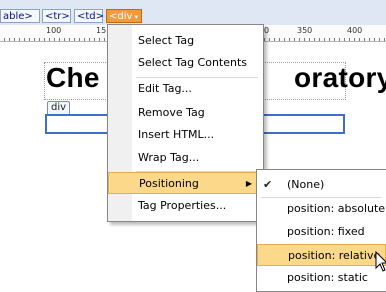 Image resolution: width=386 pixels, height=292 pixels. Describe the element at coordinates (73, 77) in the screenshot. I see `page-heading-left: Che` at that location.